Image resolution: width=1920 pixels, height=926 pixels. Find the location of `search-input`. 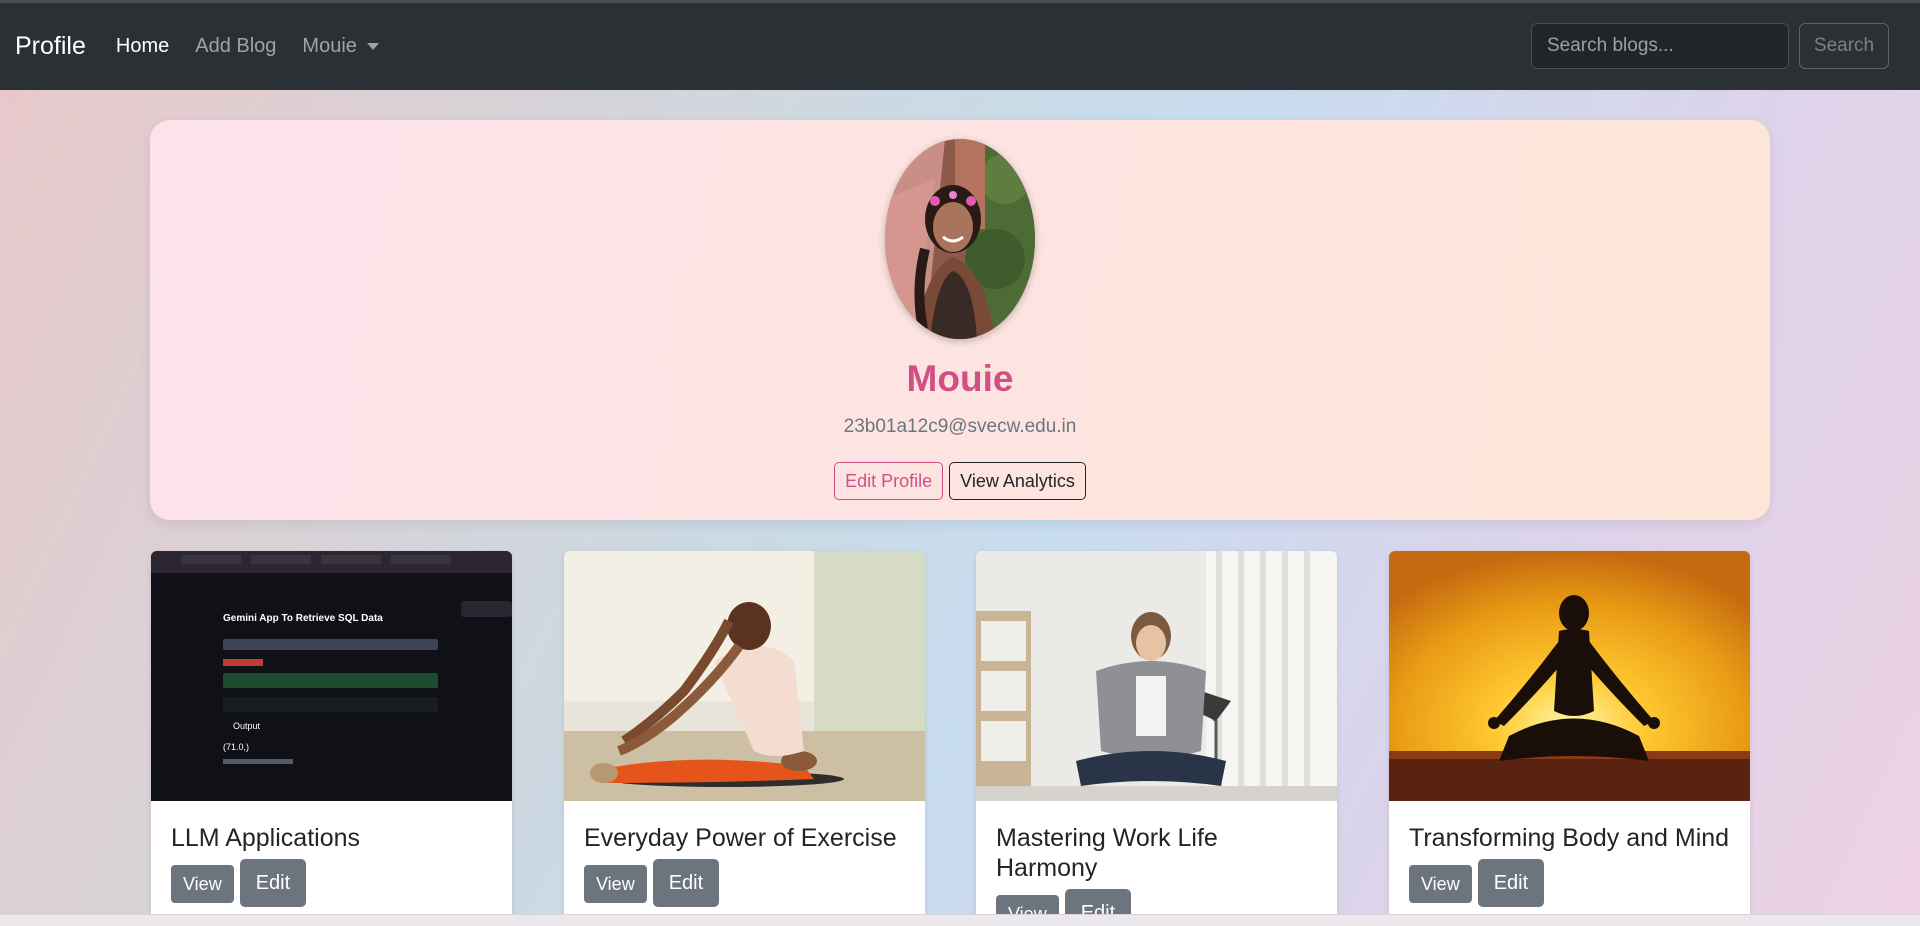

search-input is located at coordinates (1660, 46).